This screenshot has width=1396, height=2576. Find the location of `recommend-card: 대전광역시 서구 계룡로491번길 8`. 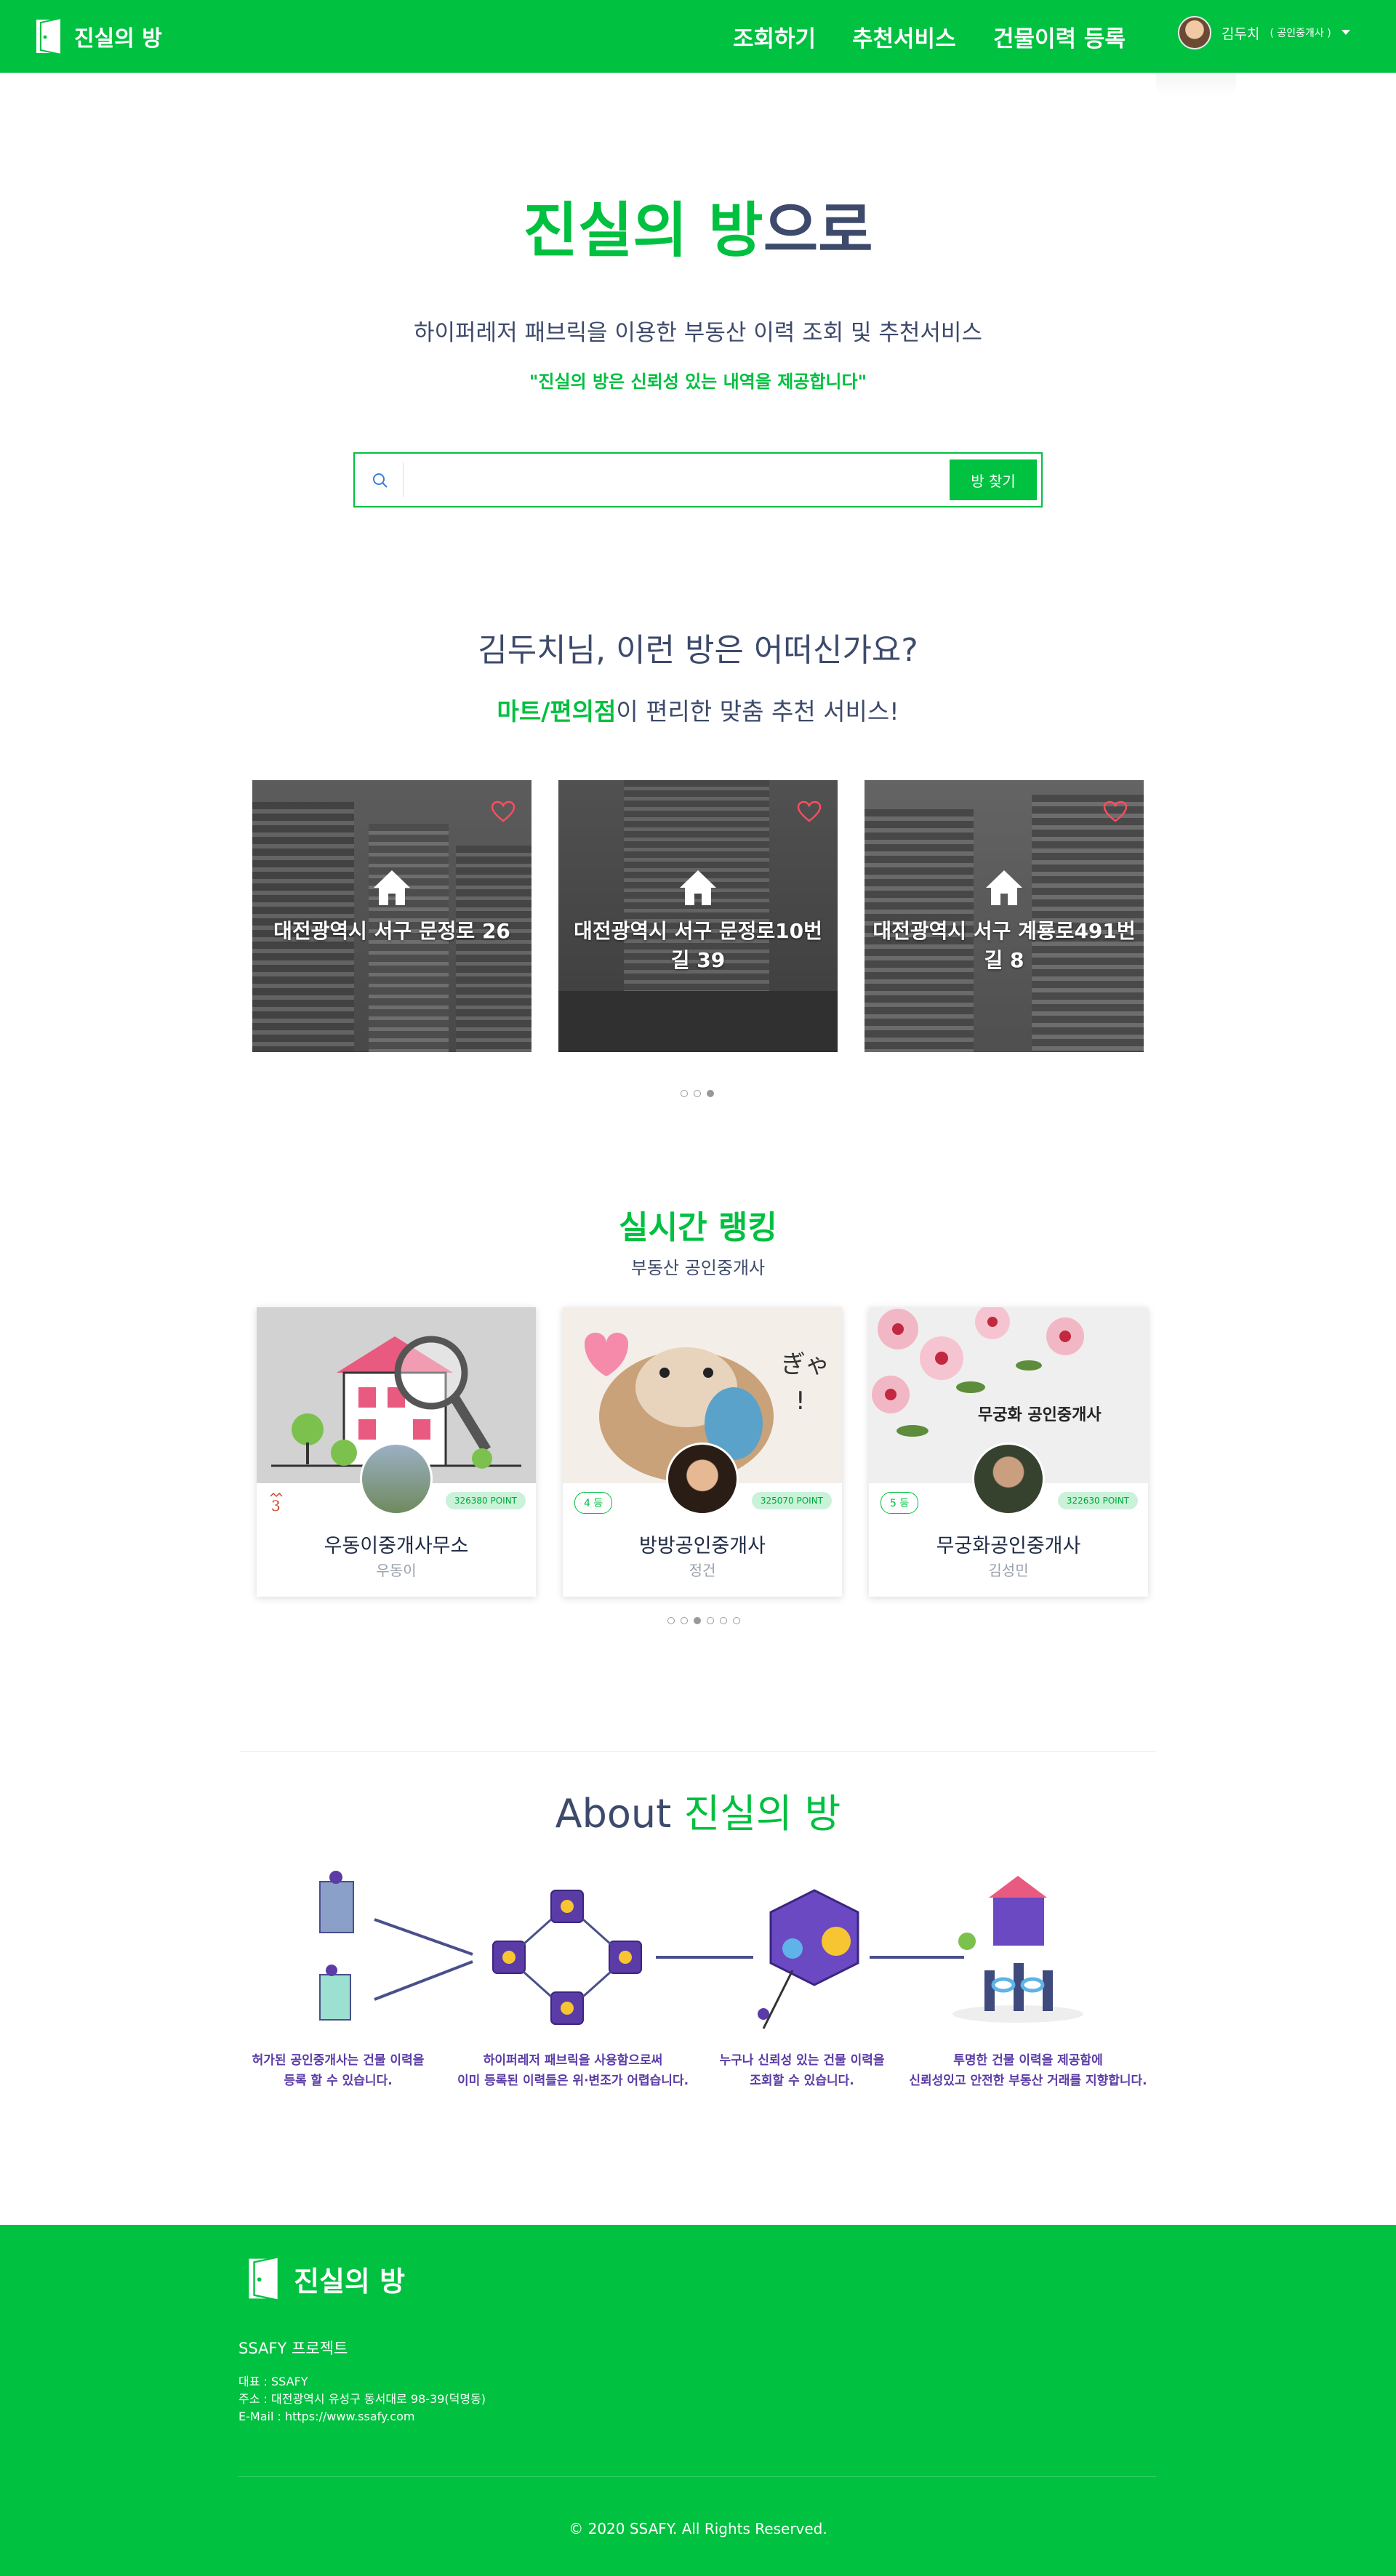

recommend-card: 대전광역시 서구 계룡로491번길 8 is located at coordinates (1004, 916).